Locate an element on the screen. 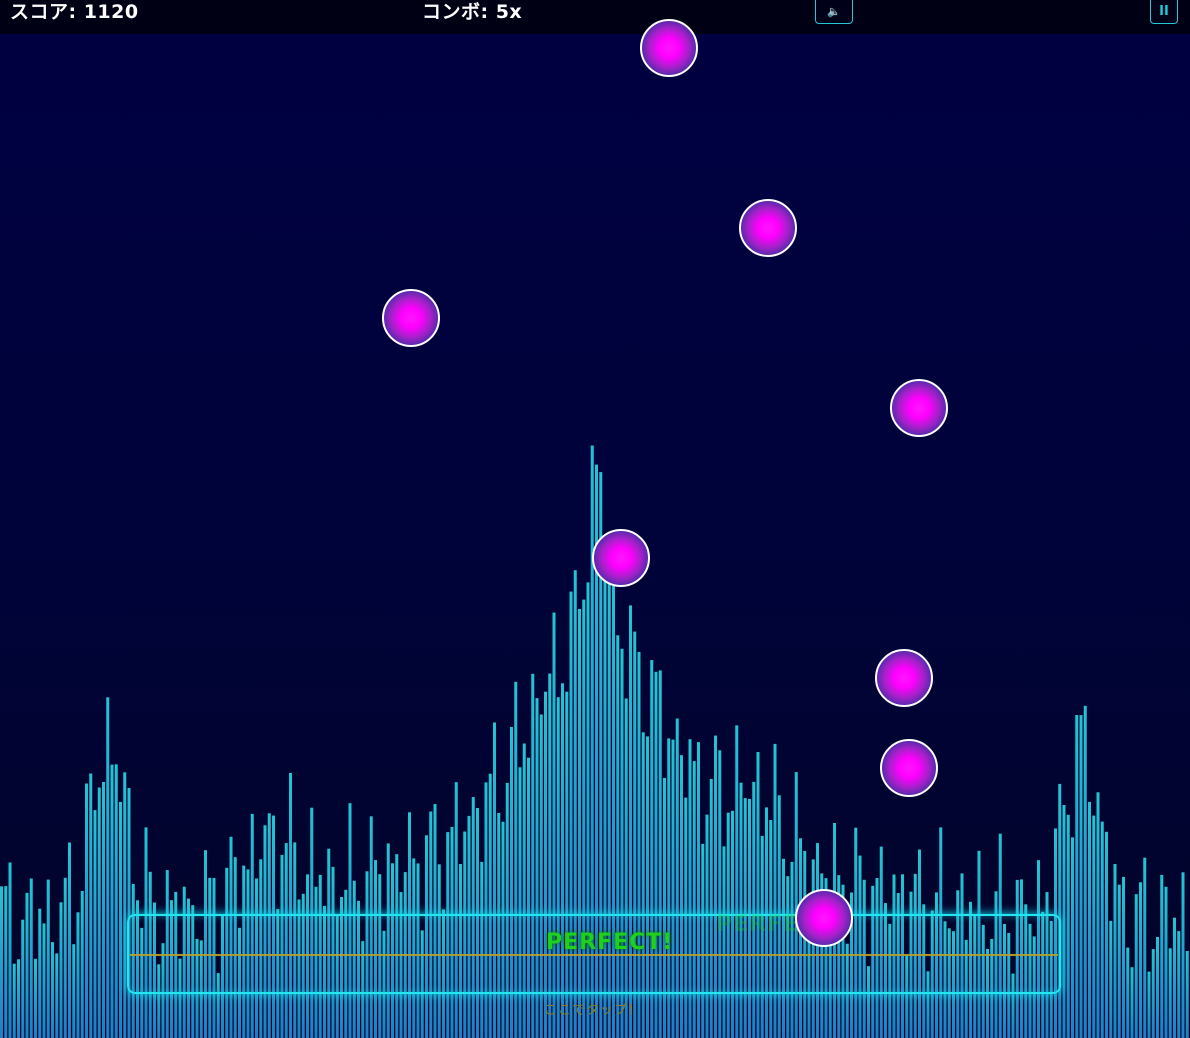 The width and height of the screenshot is (1190, 1038). sound-toggle-button: 🔈 is located at coordinates (834, 12).